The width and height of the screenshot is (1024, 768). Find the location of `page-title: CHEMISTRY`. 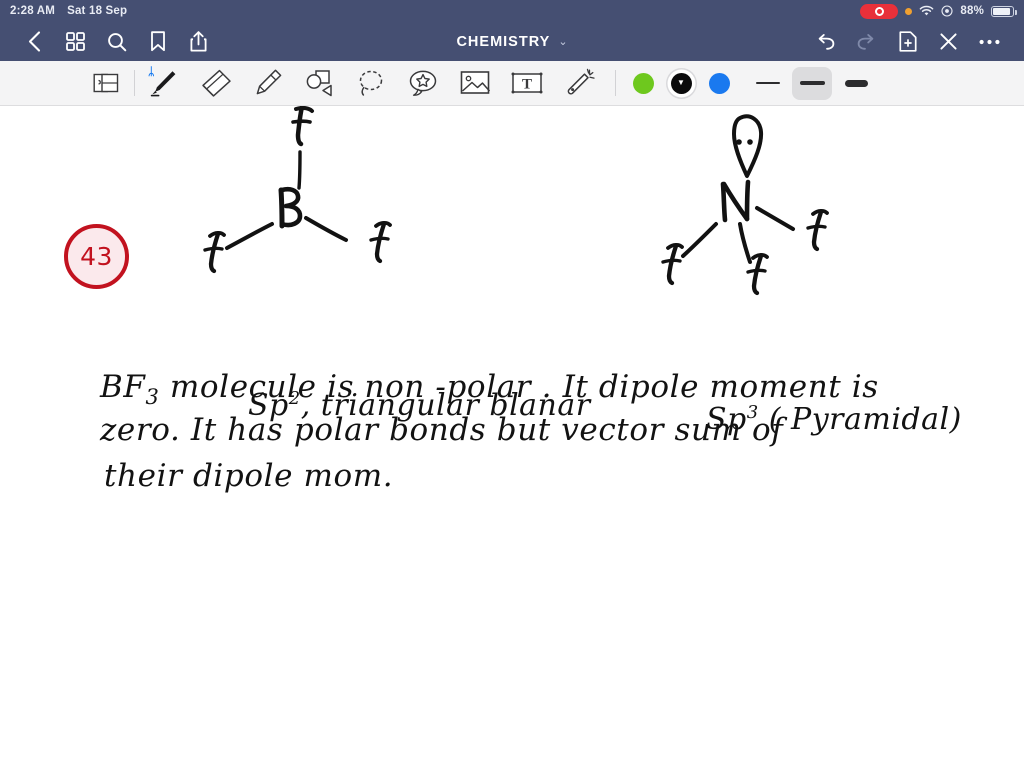

page-title: CHEMISTRY is located at coordinates (503, 41).